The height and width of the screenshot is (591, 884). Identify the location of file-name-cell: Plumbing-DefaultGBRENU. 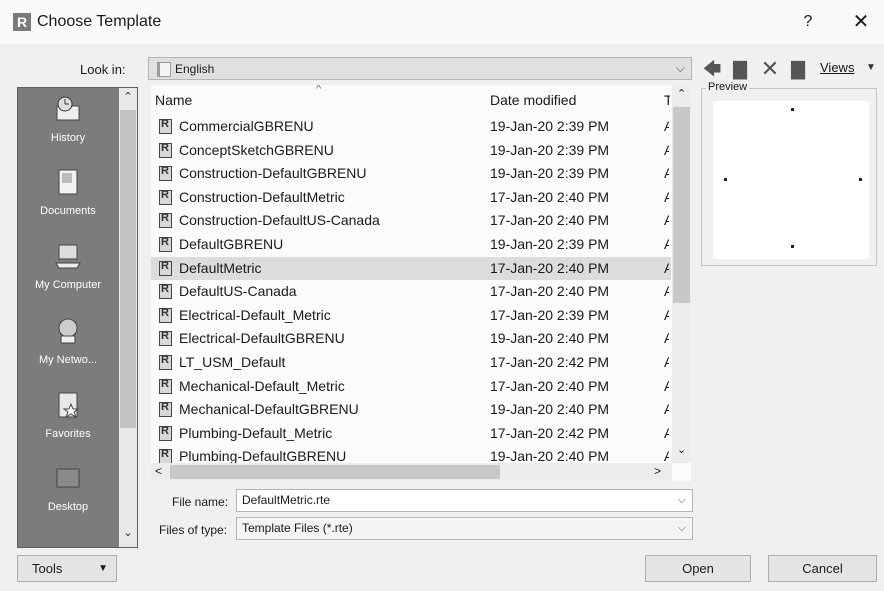
(263, 456).